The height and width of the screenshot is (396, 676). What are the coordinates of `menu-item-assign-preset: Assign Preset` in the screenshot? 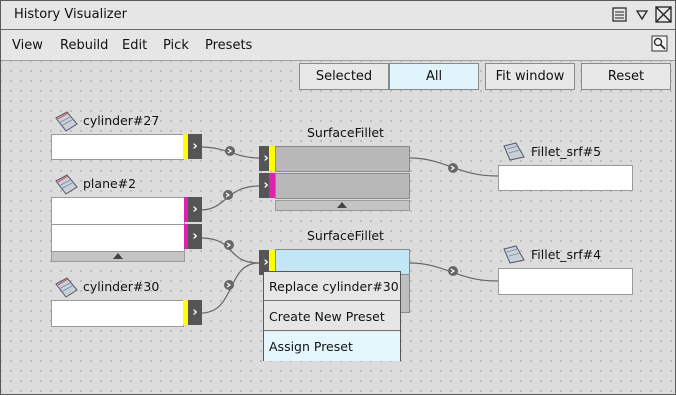 It's located at (332, 346).